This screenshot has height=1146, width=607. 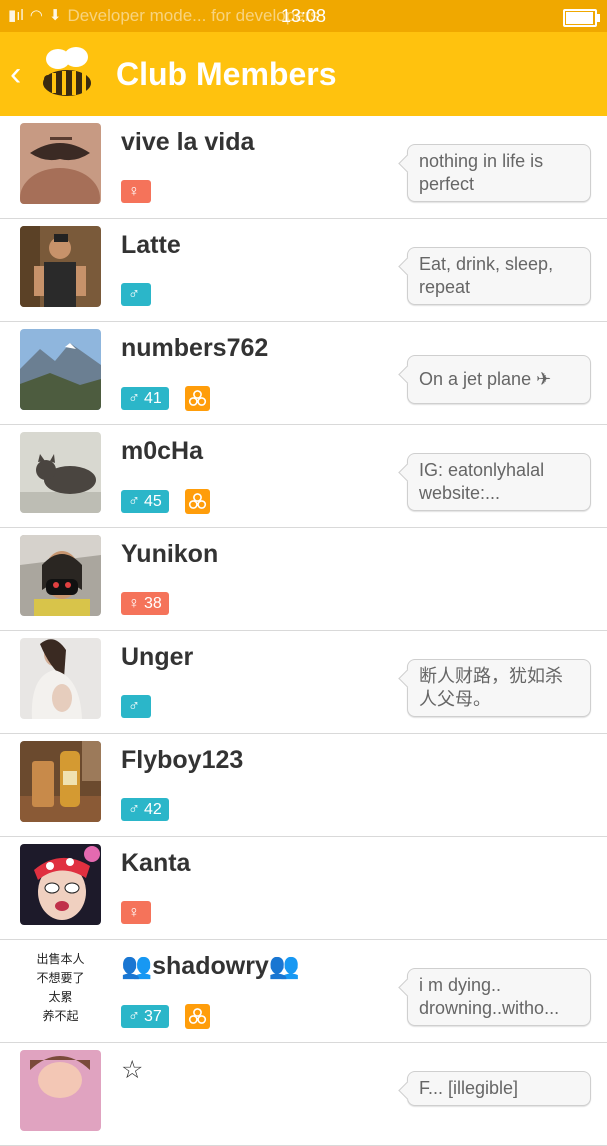 I want to click on member-badges: ♂ 41, so click(x=165, y=398).